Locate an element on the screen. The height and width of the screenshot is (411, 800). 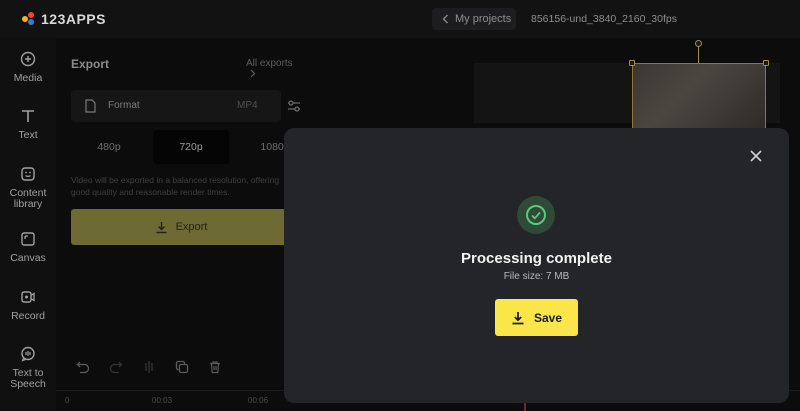
export-button-label: Export is located at coordinates (191, 227).